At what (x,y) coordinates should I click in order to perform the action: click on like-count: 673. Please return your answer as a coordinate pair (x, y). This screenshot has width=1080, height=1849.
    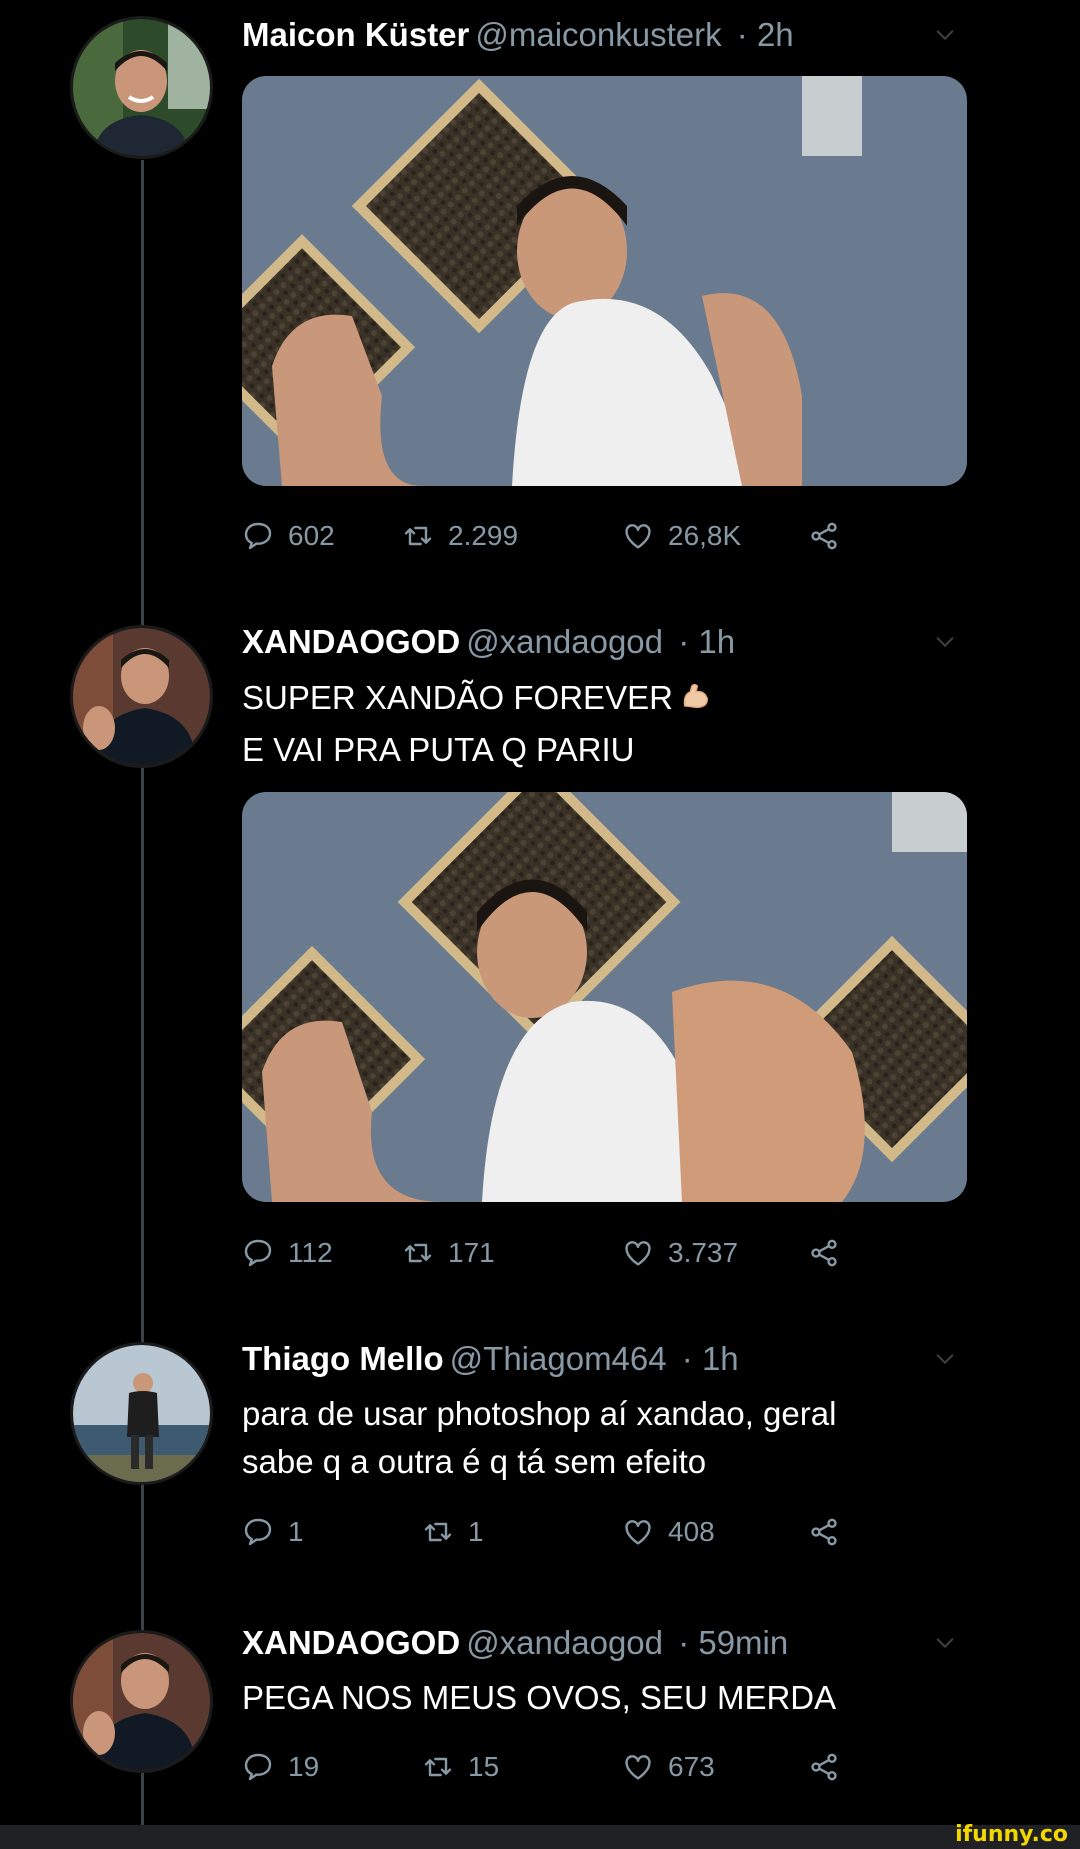
    Looking at the image, I should click on (691, 1766).